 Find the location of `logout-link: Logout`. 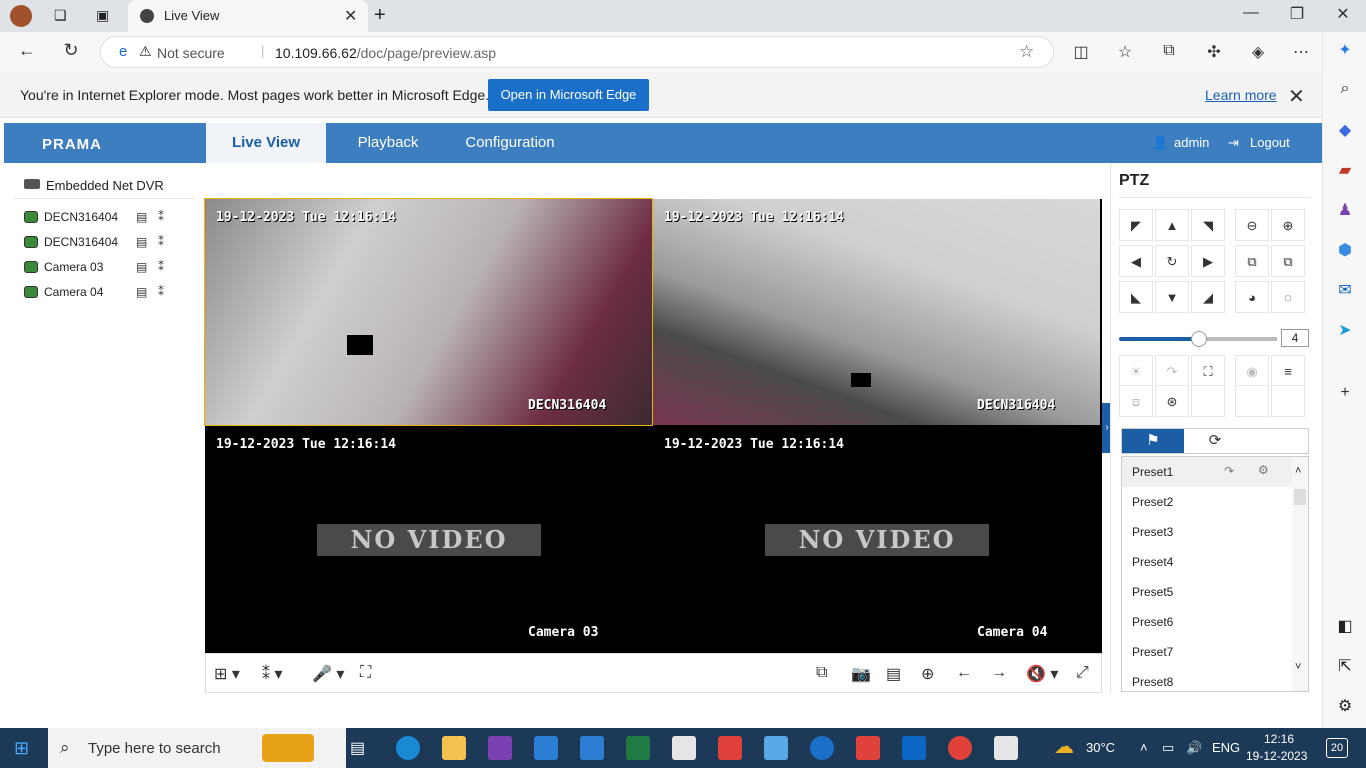

logout-link: Logout is located at coordinates (1270, 142).